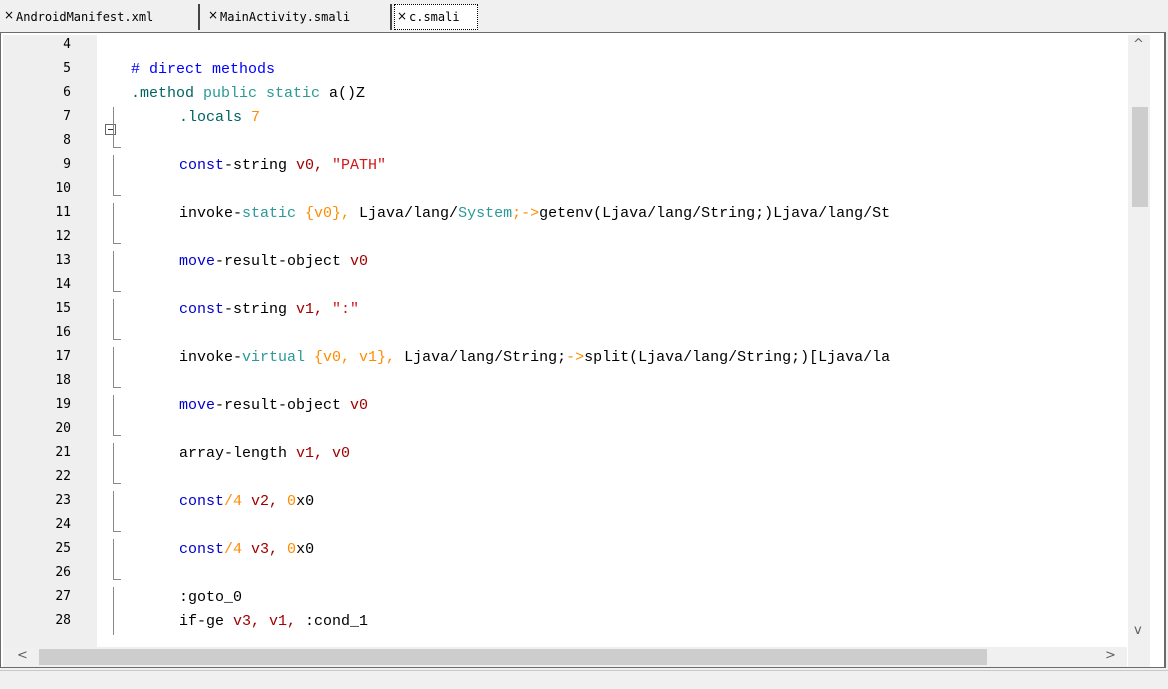 This screenshot has width=1168, height=689. What do you see at coordinates (563, 287) in the screenshot?
I see `code-line: 14` at bounding box center [563, 287].